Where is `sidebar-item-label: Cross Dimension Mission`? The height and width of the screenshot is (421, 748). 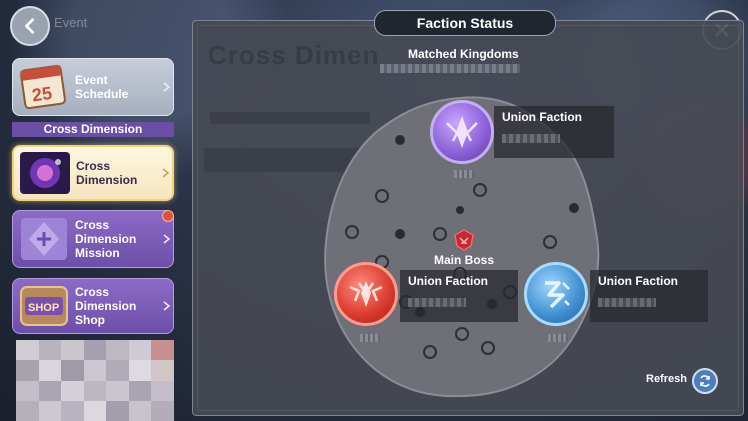 sidebar-item-label: Cross Dimension Mission is located at coordinates (106, 239).